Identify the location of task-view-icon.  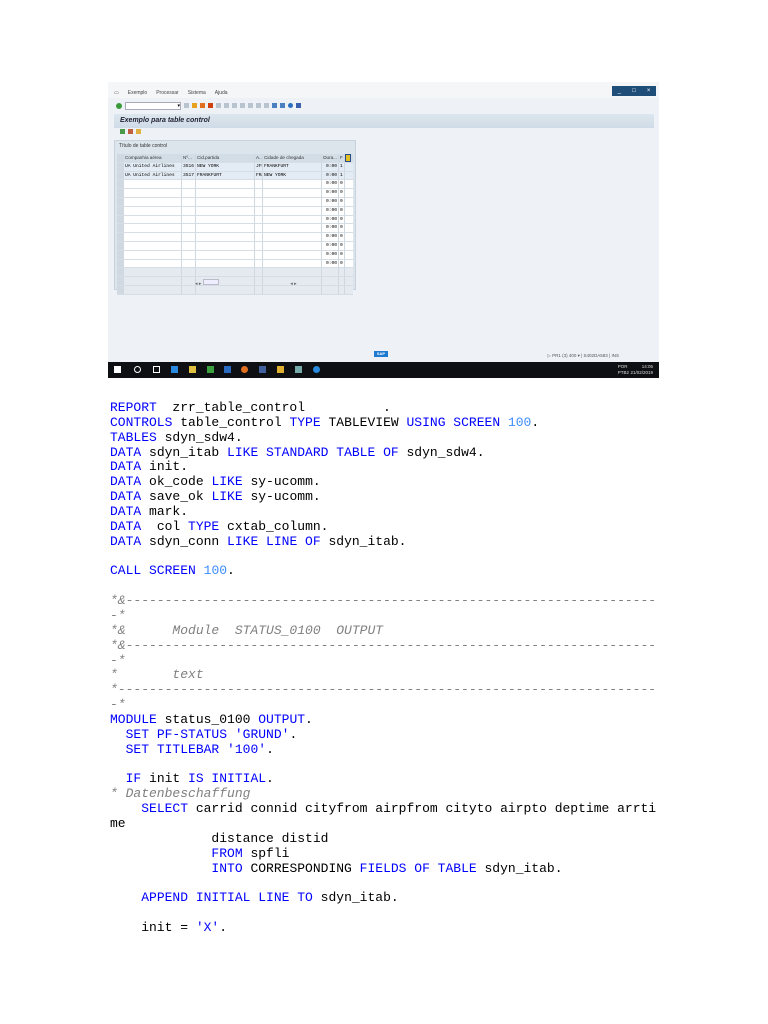
(156, 369).